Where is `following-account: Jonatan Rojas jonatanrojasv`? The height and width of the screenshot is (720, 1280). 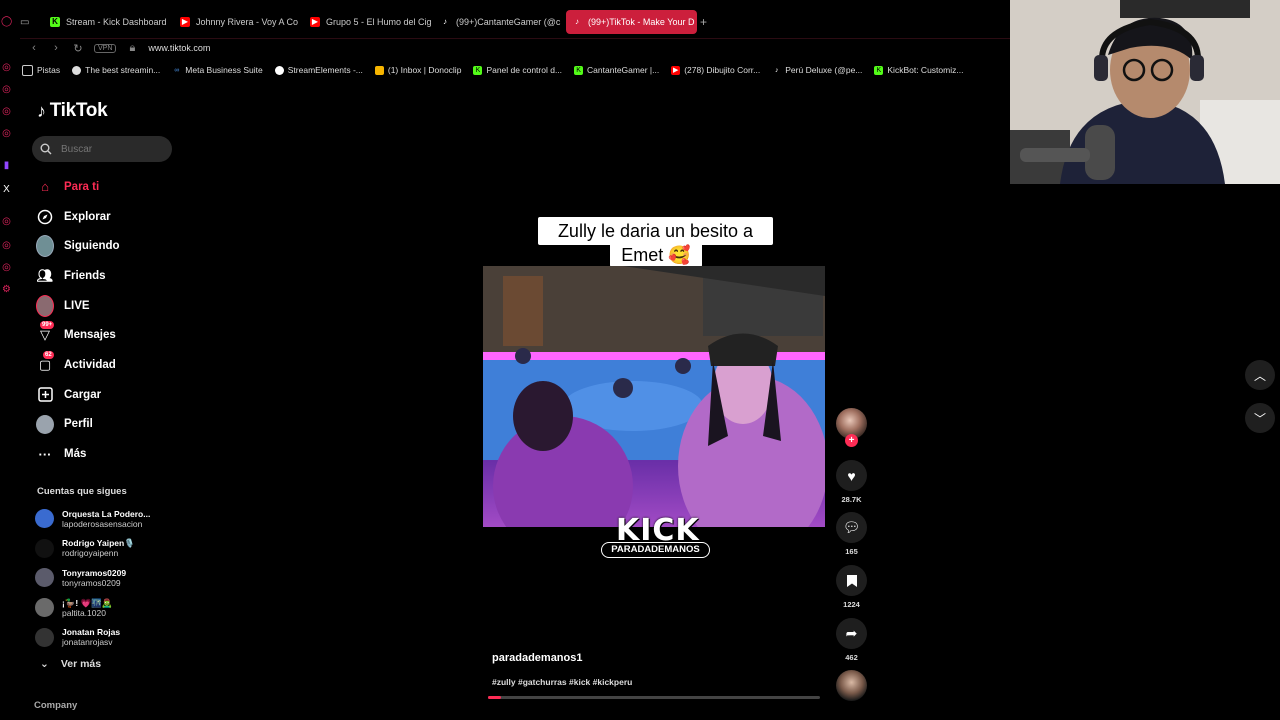 following-account: Jonatan Rojas jonatanrojasv is located at coordinates (105, 637).